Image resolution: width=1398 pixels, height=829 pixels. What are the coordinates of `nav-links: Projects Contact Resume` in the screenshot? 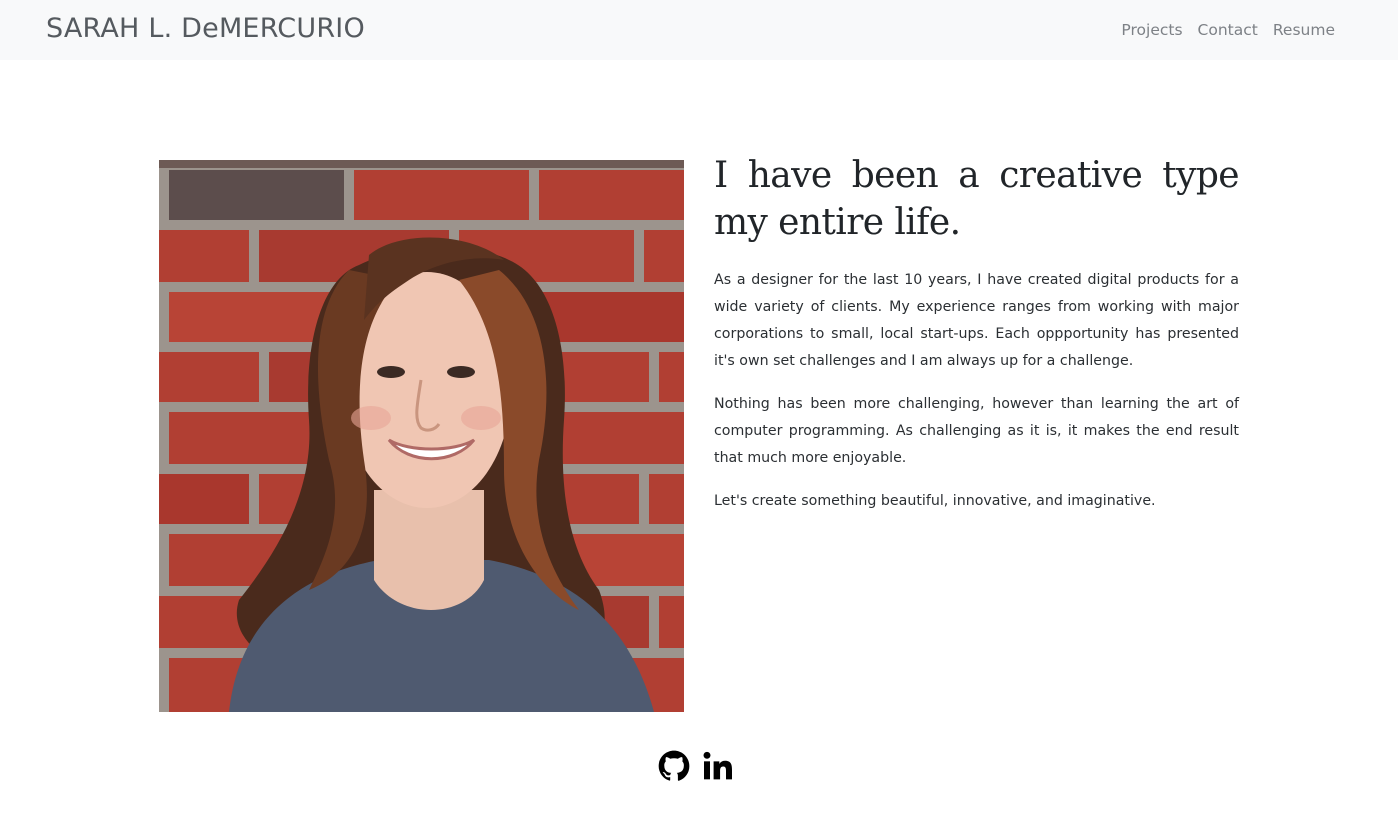 It's located at (1228, 30).